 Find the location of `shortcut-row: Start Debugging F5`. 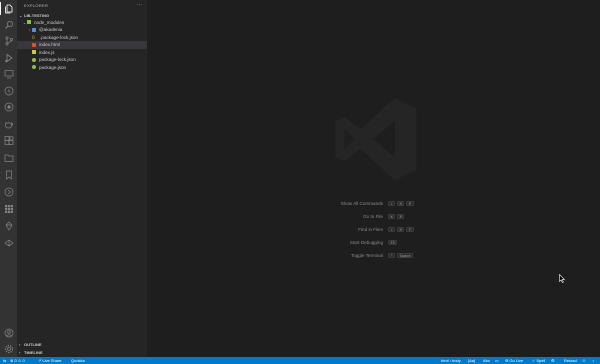

shortcut-row: Start Debugging F5 is located at coordinates (373, 243).